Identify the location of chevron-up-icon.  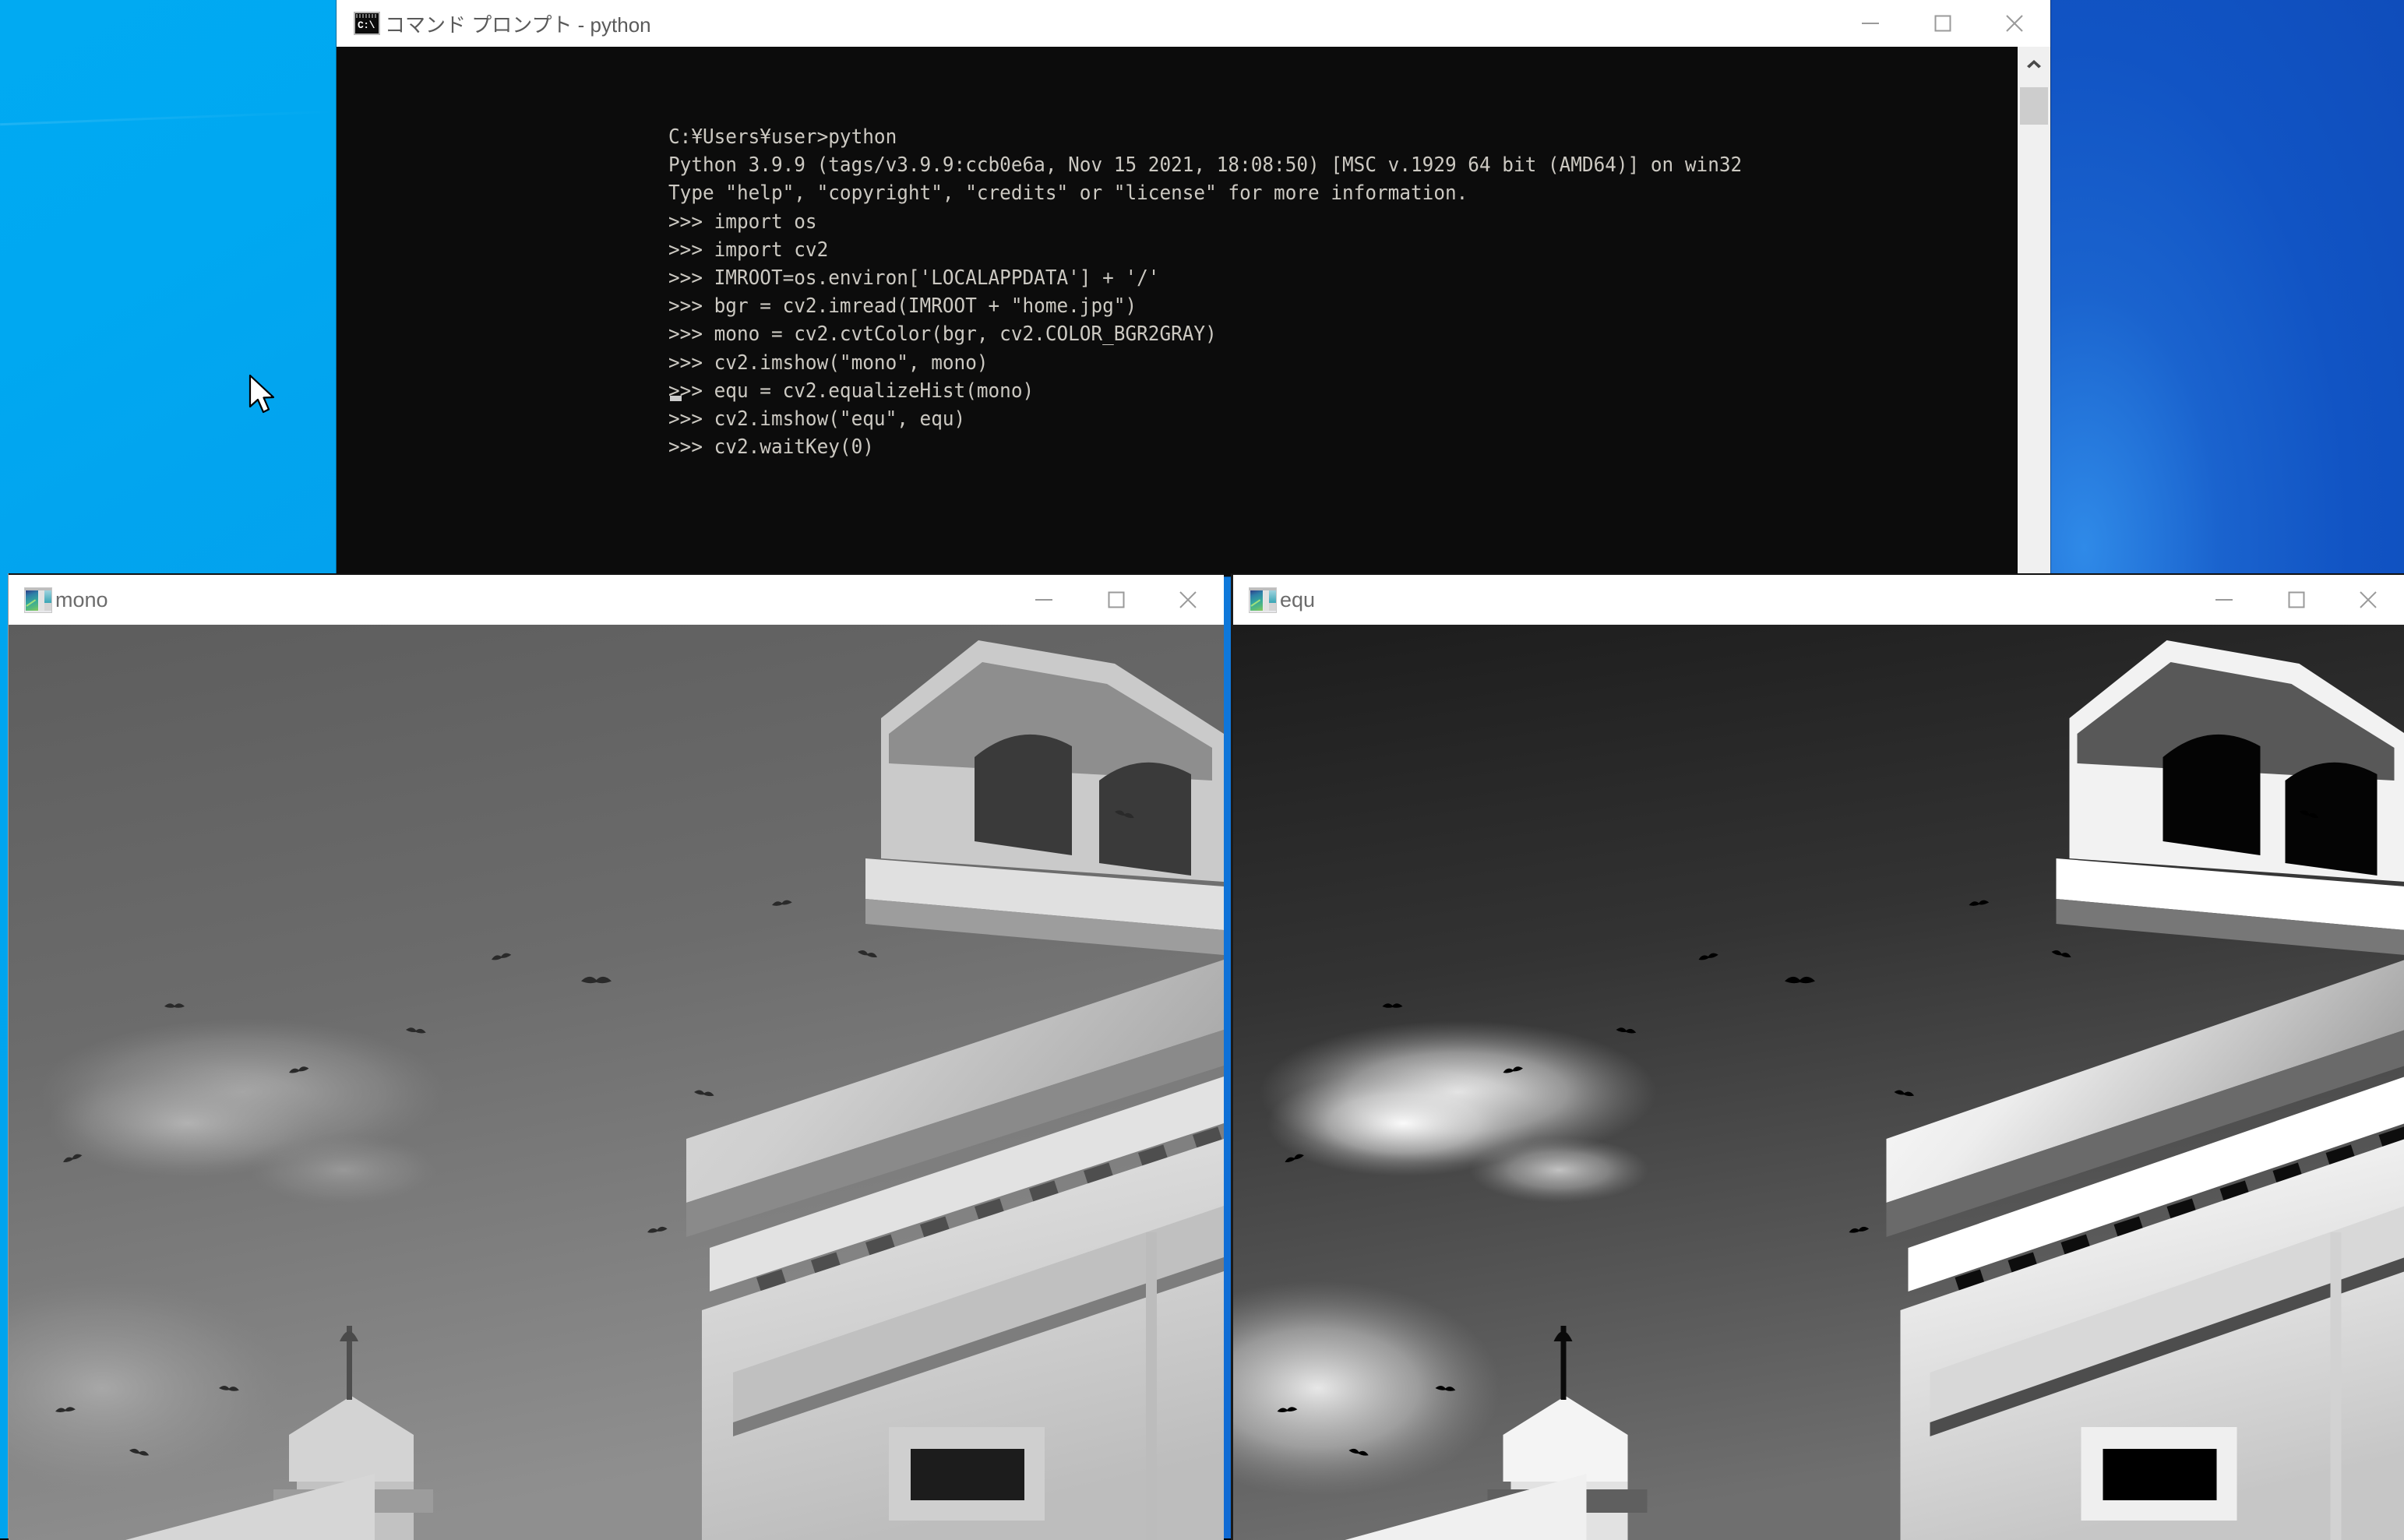
(2034, 63).